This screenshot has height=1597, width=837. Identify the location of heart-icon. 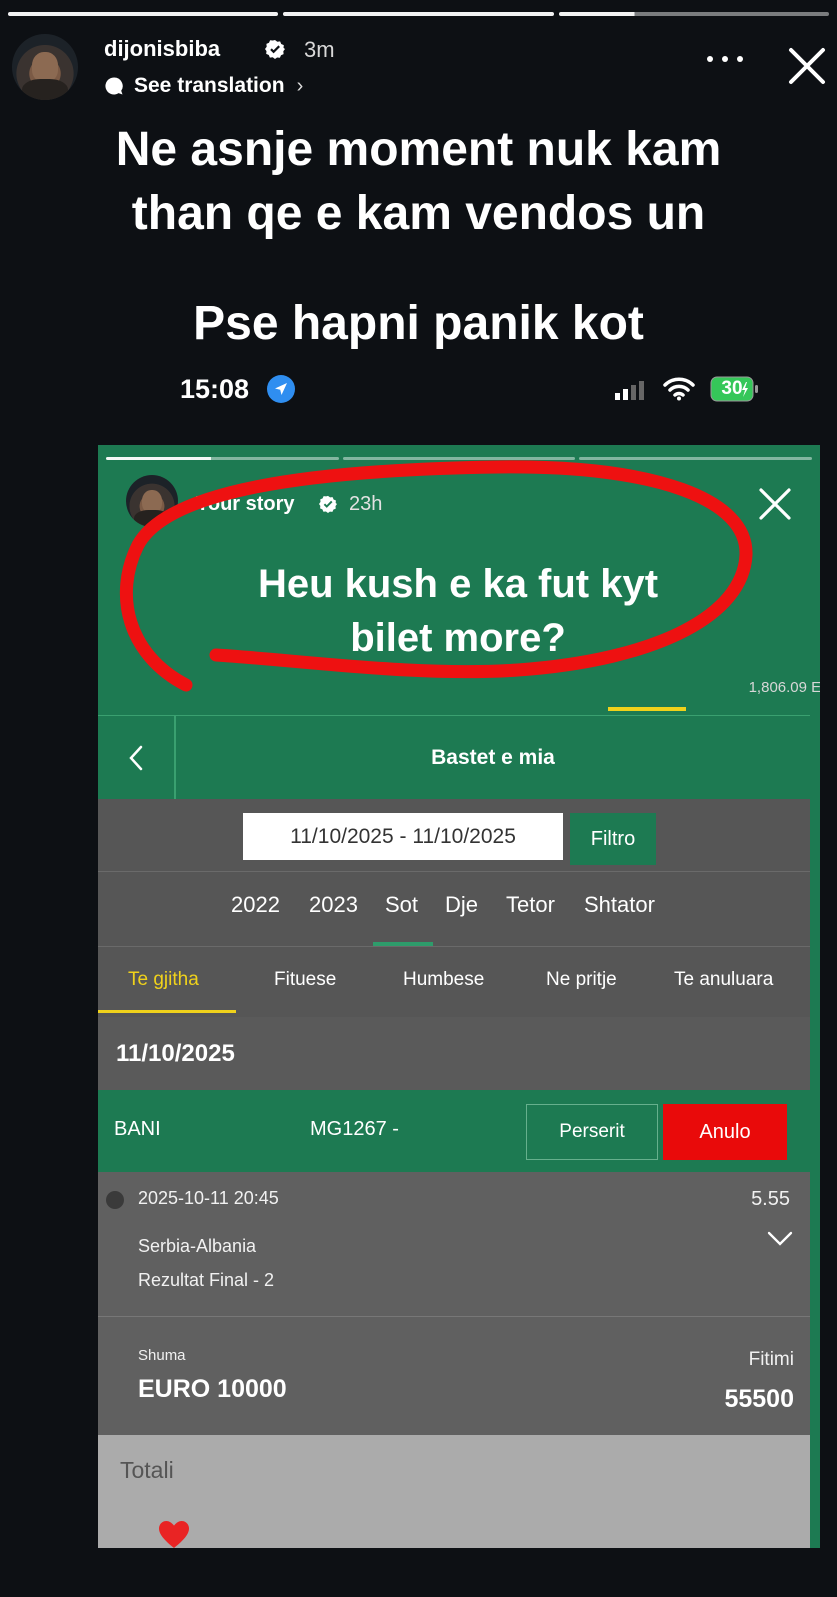
(174, 1534).